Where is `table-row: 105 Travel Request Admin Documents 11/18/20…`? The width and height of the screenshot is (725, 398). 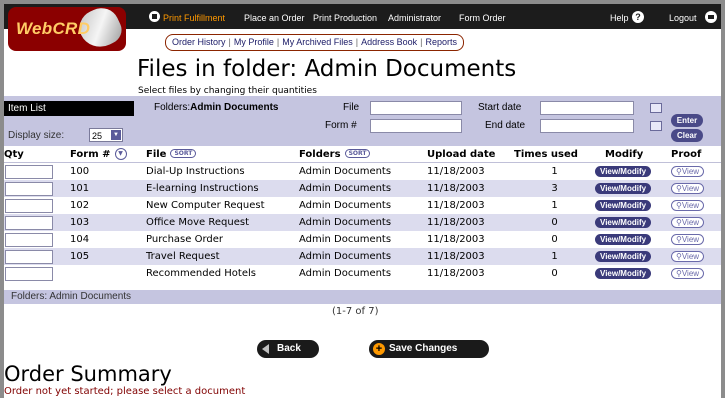 table-row: 105 Travel Request Admin Documents 11/18/20… is located at coordinates (362, 256).